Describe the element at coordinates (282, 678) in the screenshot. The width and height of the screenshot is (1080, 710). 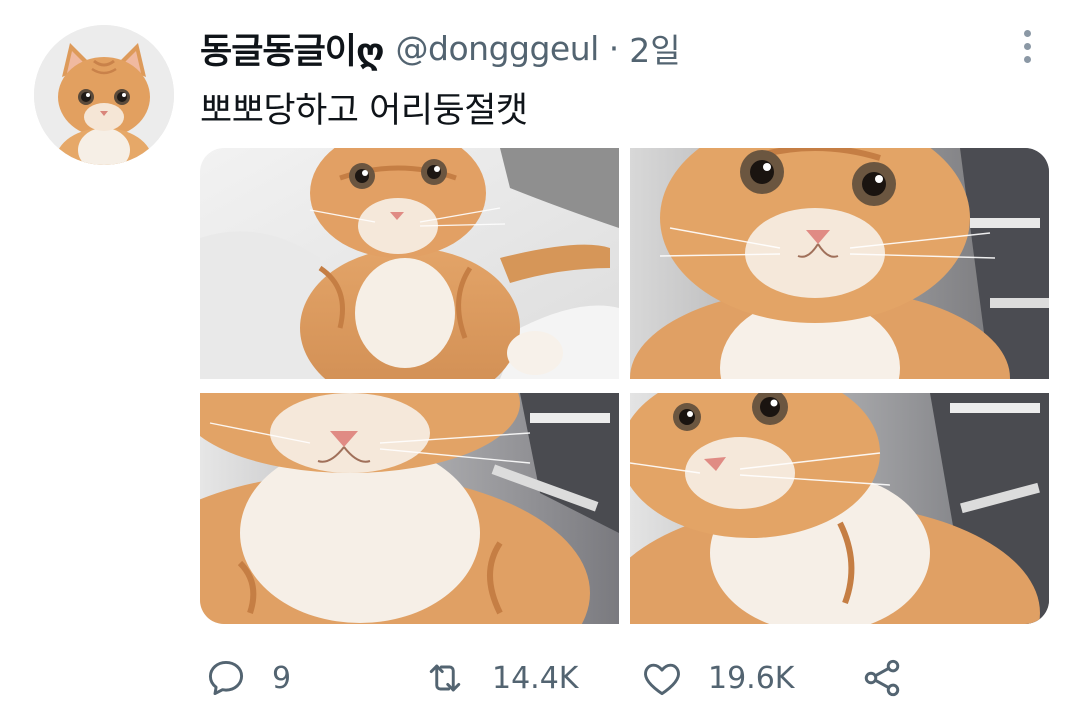
I see `reply-count: 9` at that location.